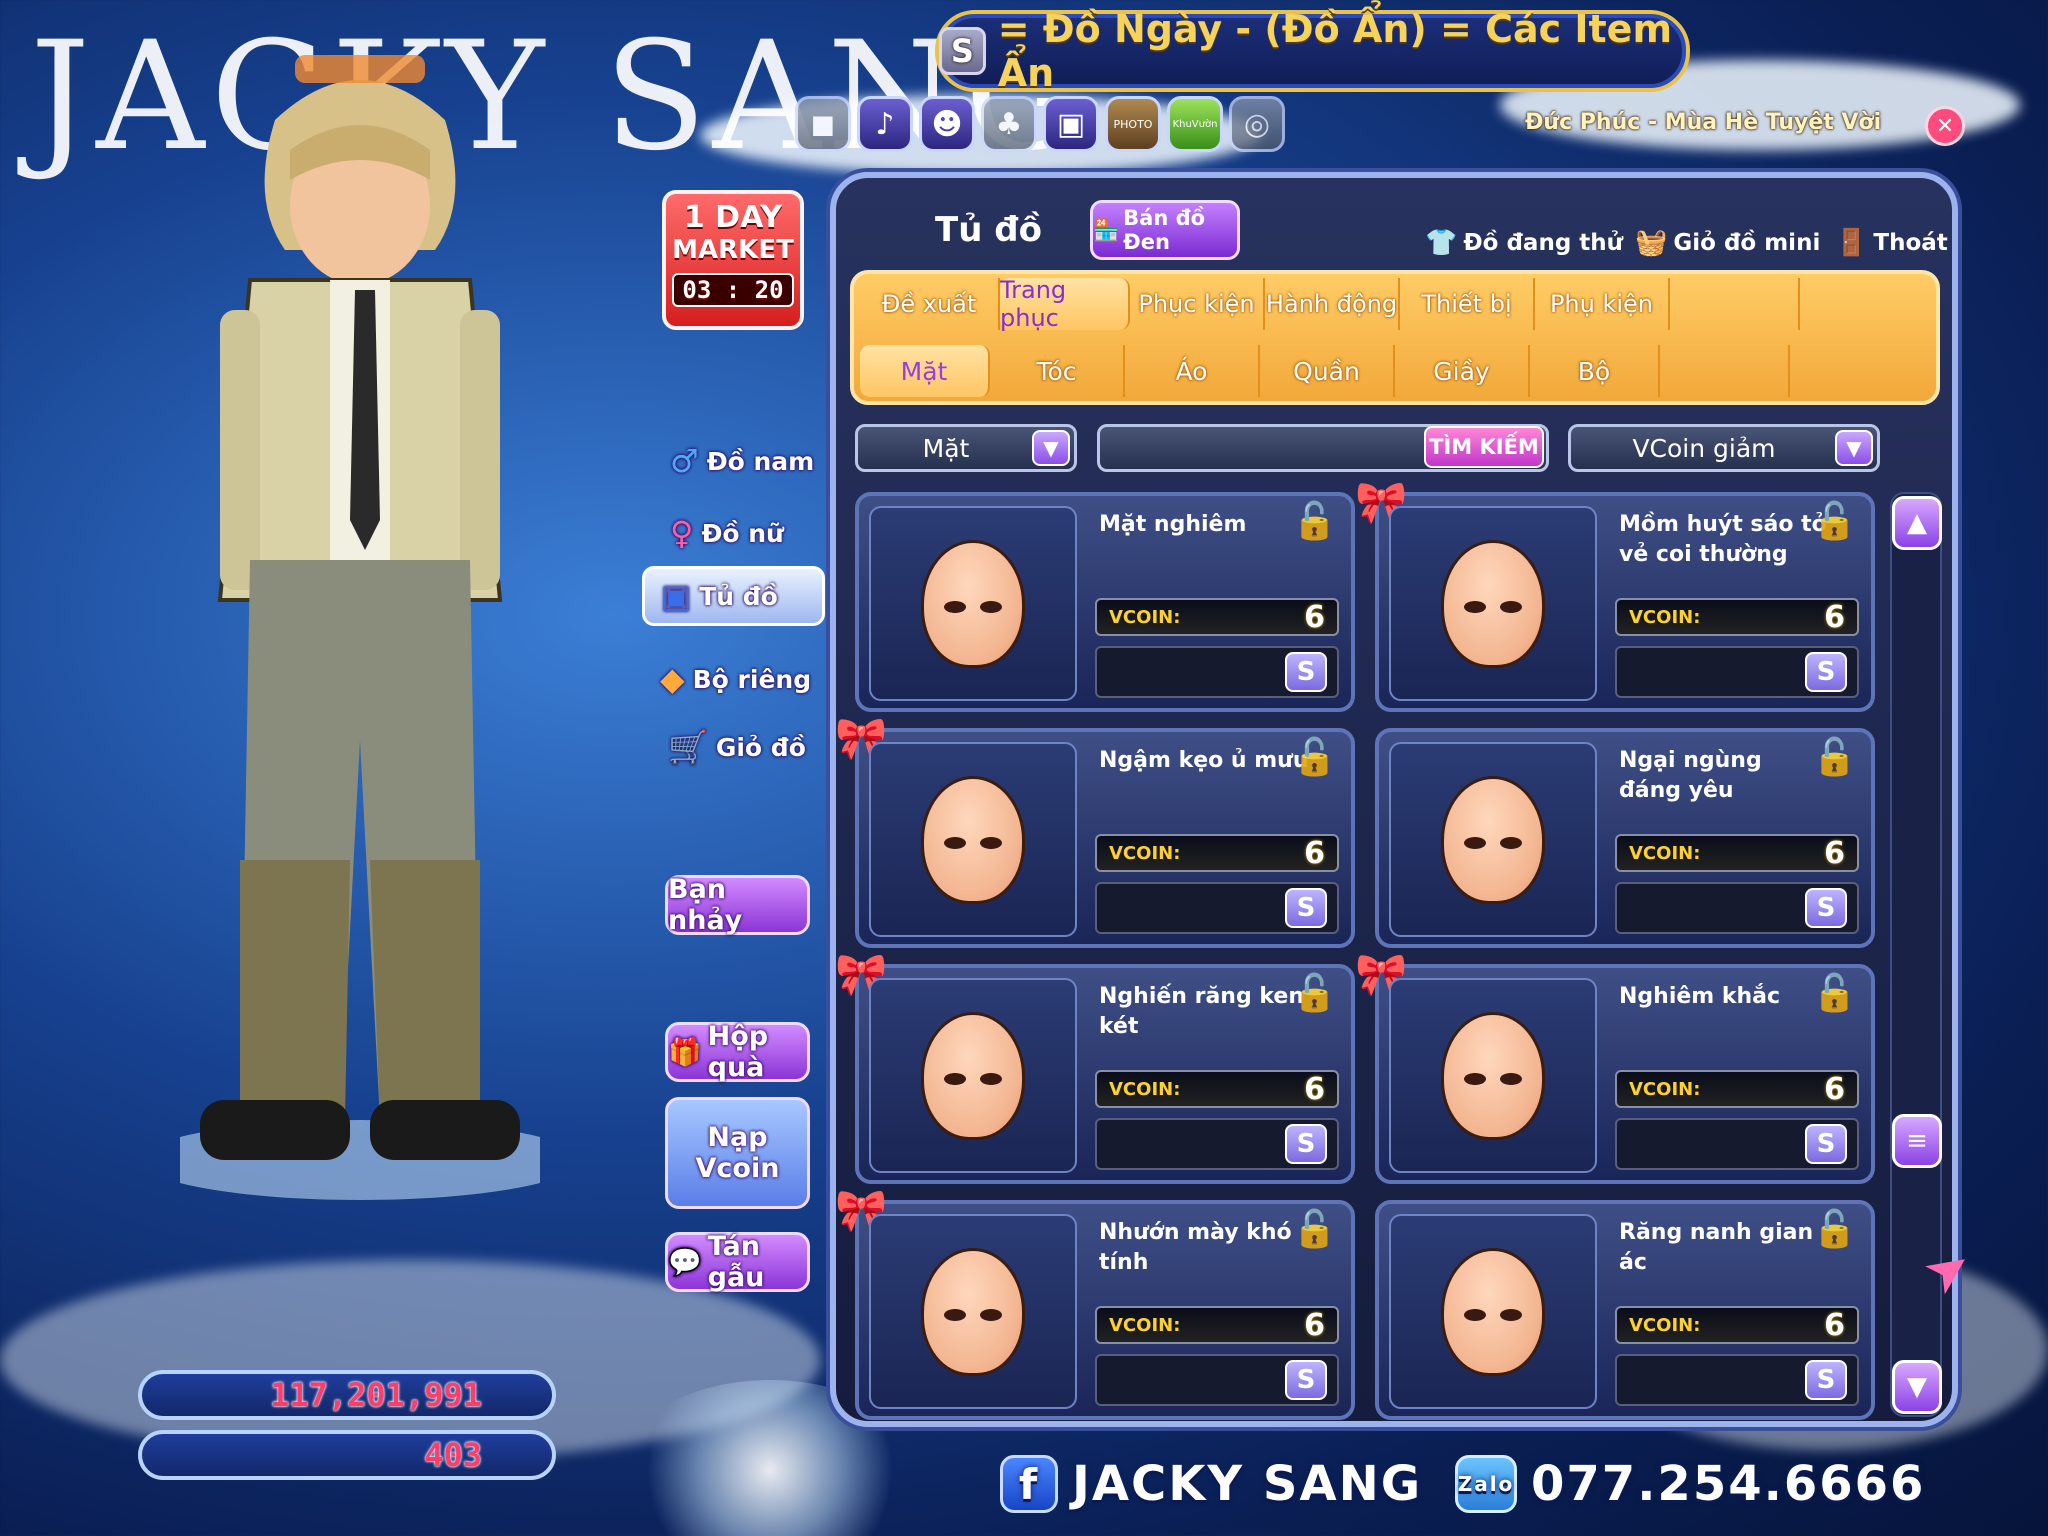 The height and width of the screenshot is (1536, 2048). Describe the element at coordinates (1595, 371) in the screenshot. I see `subtab-bo: Bộ` at that location.